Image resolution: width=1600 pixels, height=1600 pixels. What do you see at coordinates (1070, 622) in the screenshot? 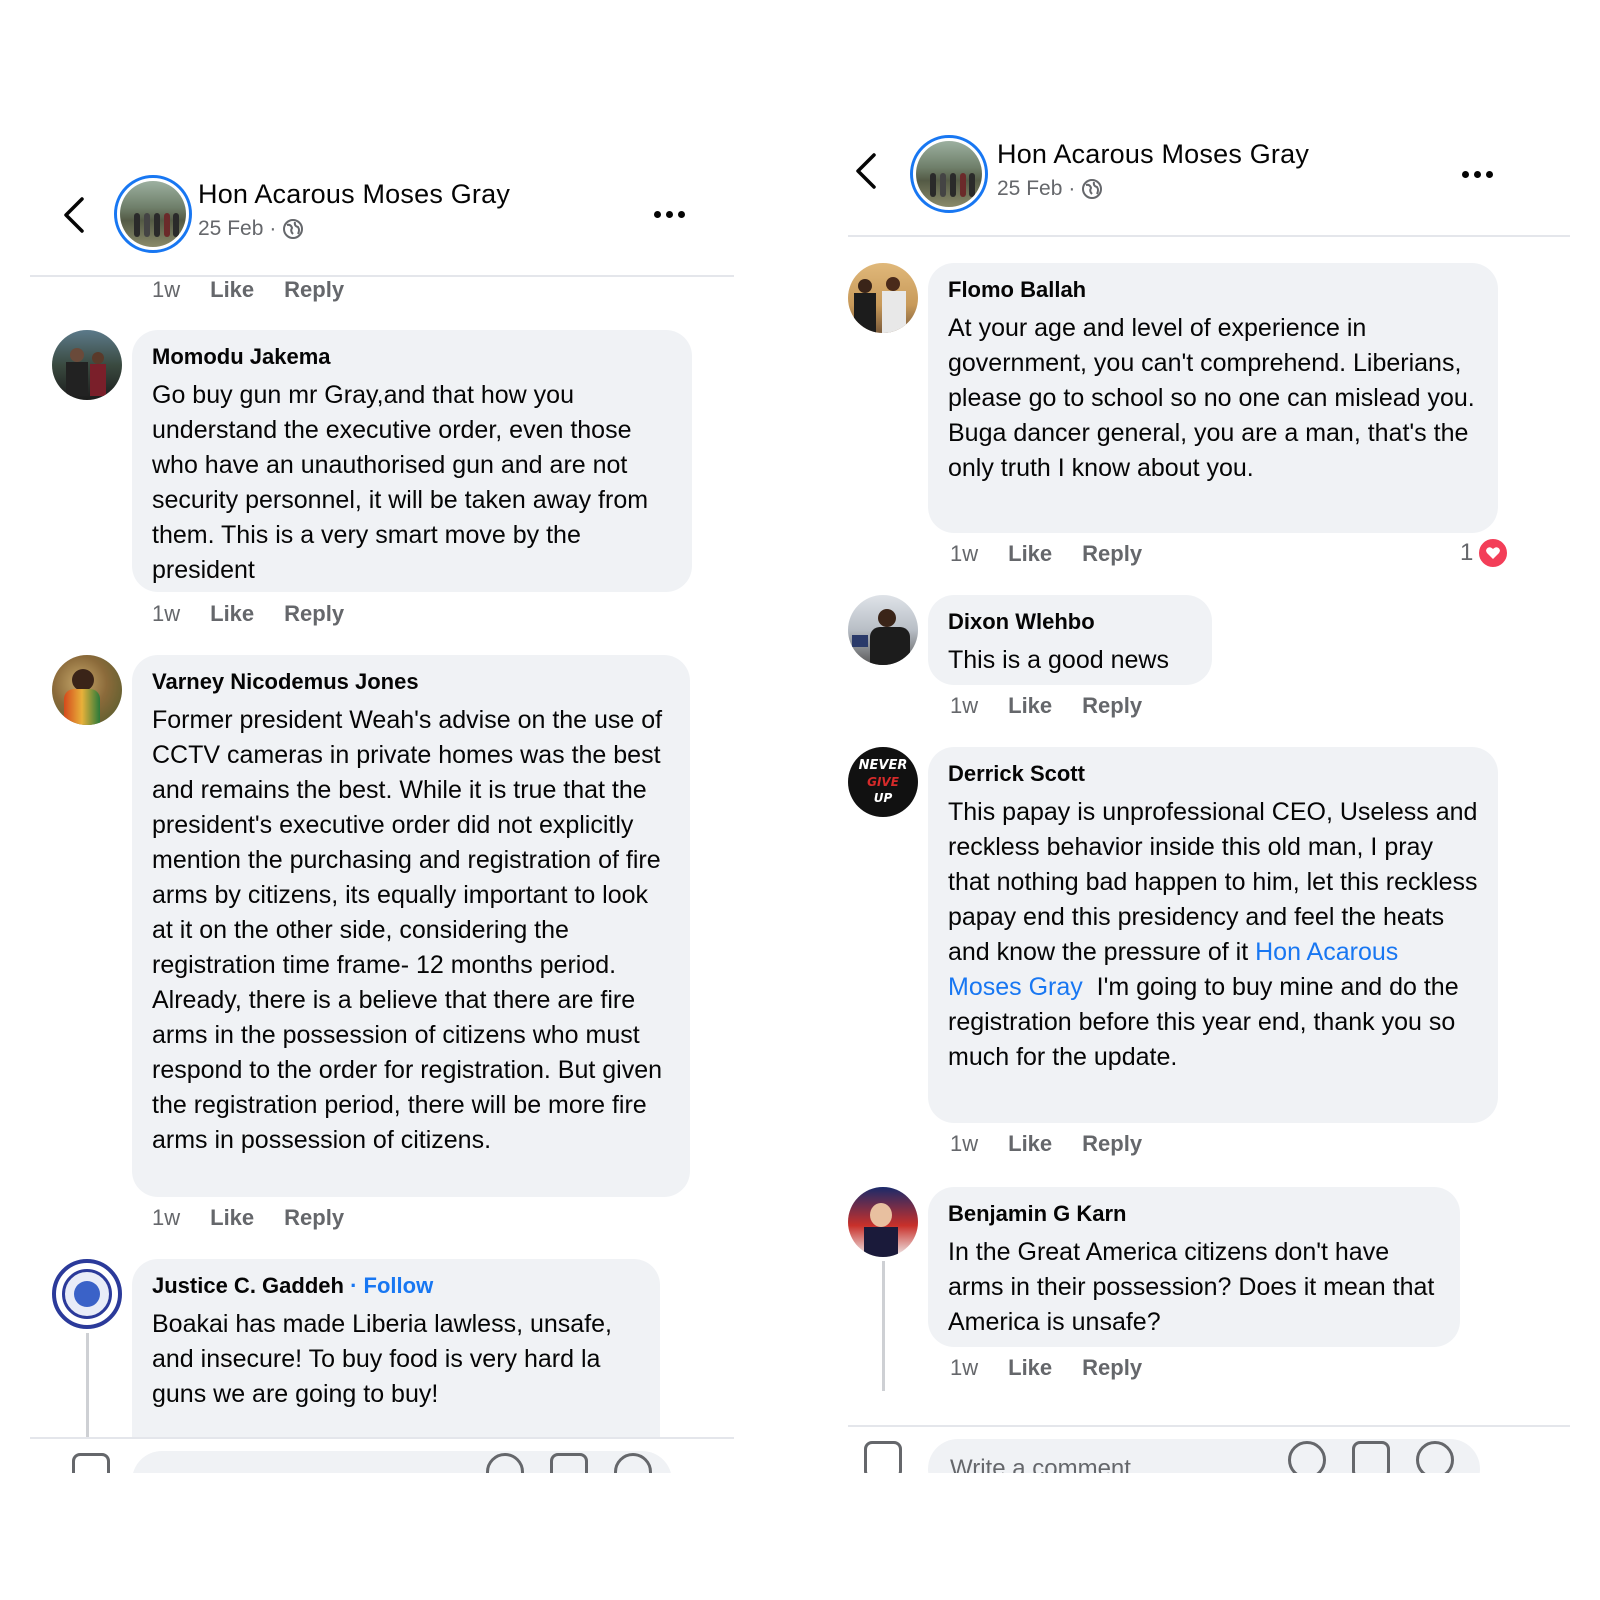
I see `commenter-name: Dixon Wlehbo` at bounding box center [1070, 622].